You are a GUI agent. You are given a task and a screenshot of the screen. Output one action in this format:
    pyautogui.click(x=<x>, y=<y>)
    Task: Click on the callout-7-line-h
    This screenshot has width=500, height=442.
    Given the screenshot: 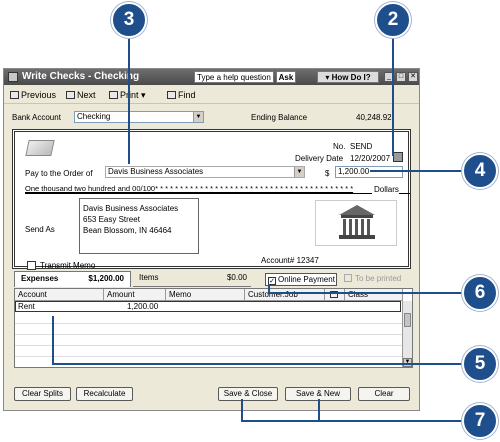 What is the action you would take?
    pyautogui.click(x=352, y=421)
    